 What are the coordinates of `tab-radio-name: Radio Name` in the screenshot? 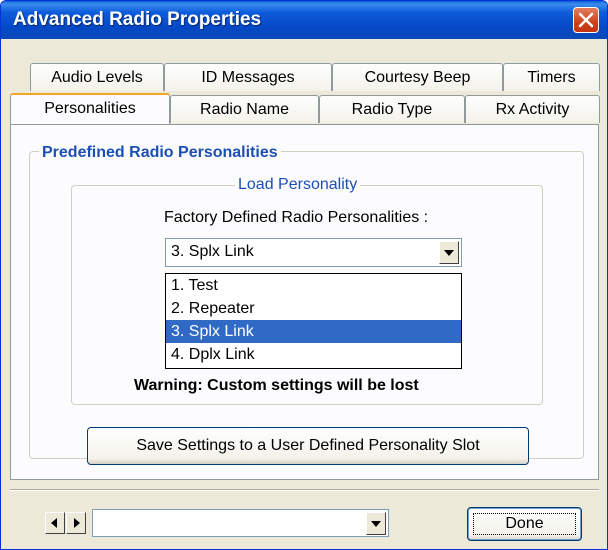 It's located at (244, 109).